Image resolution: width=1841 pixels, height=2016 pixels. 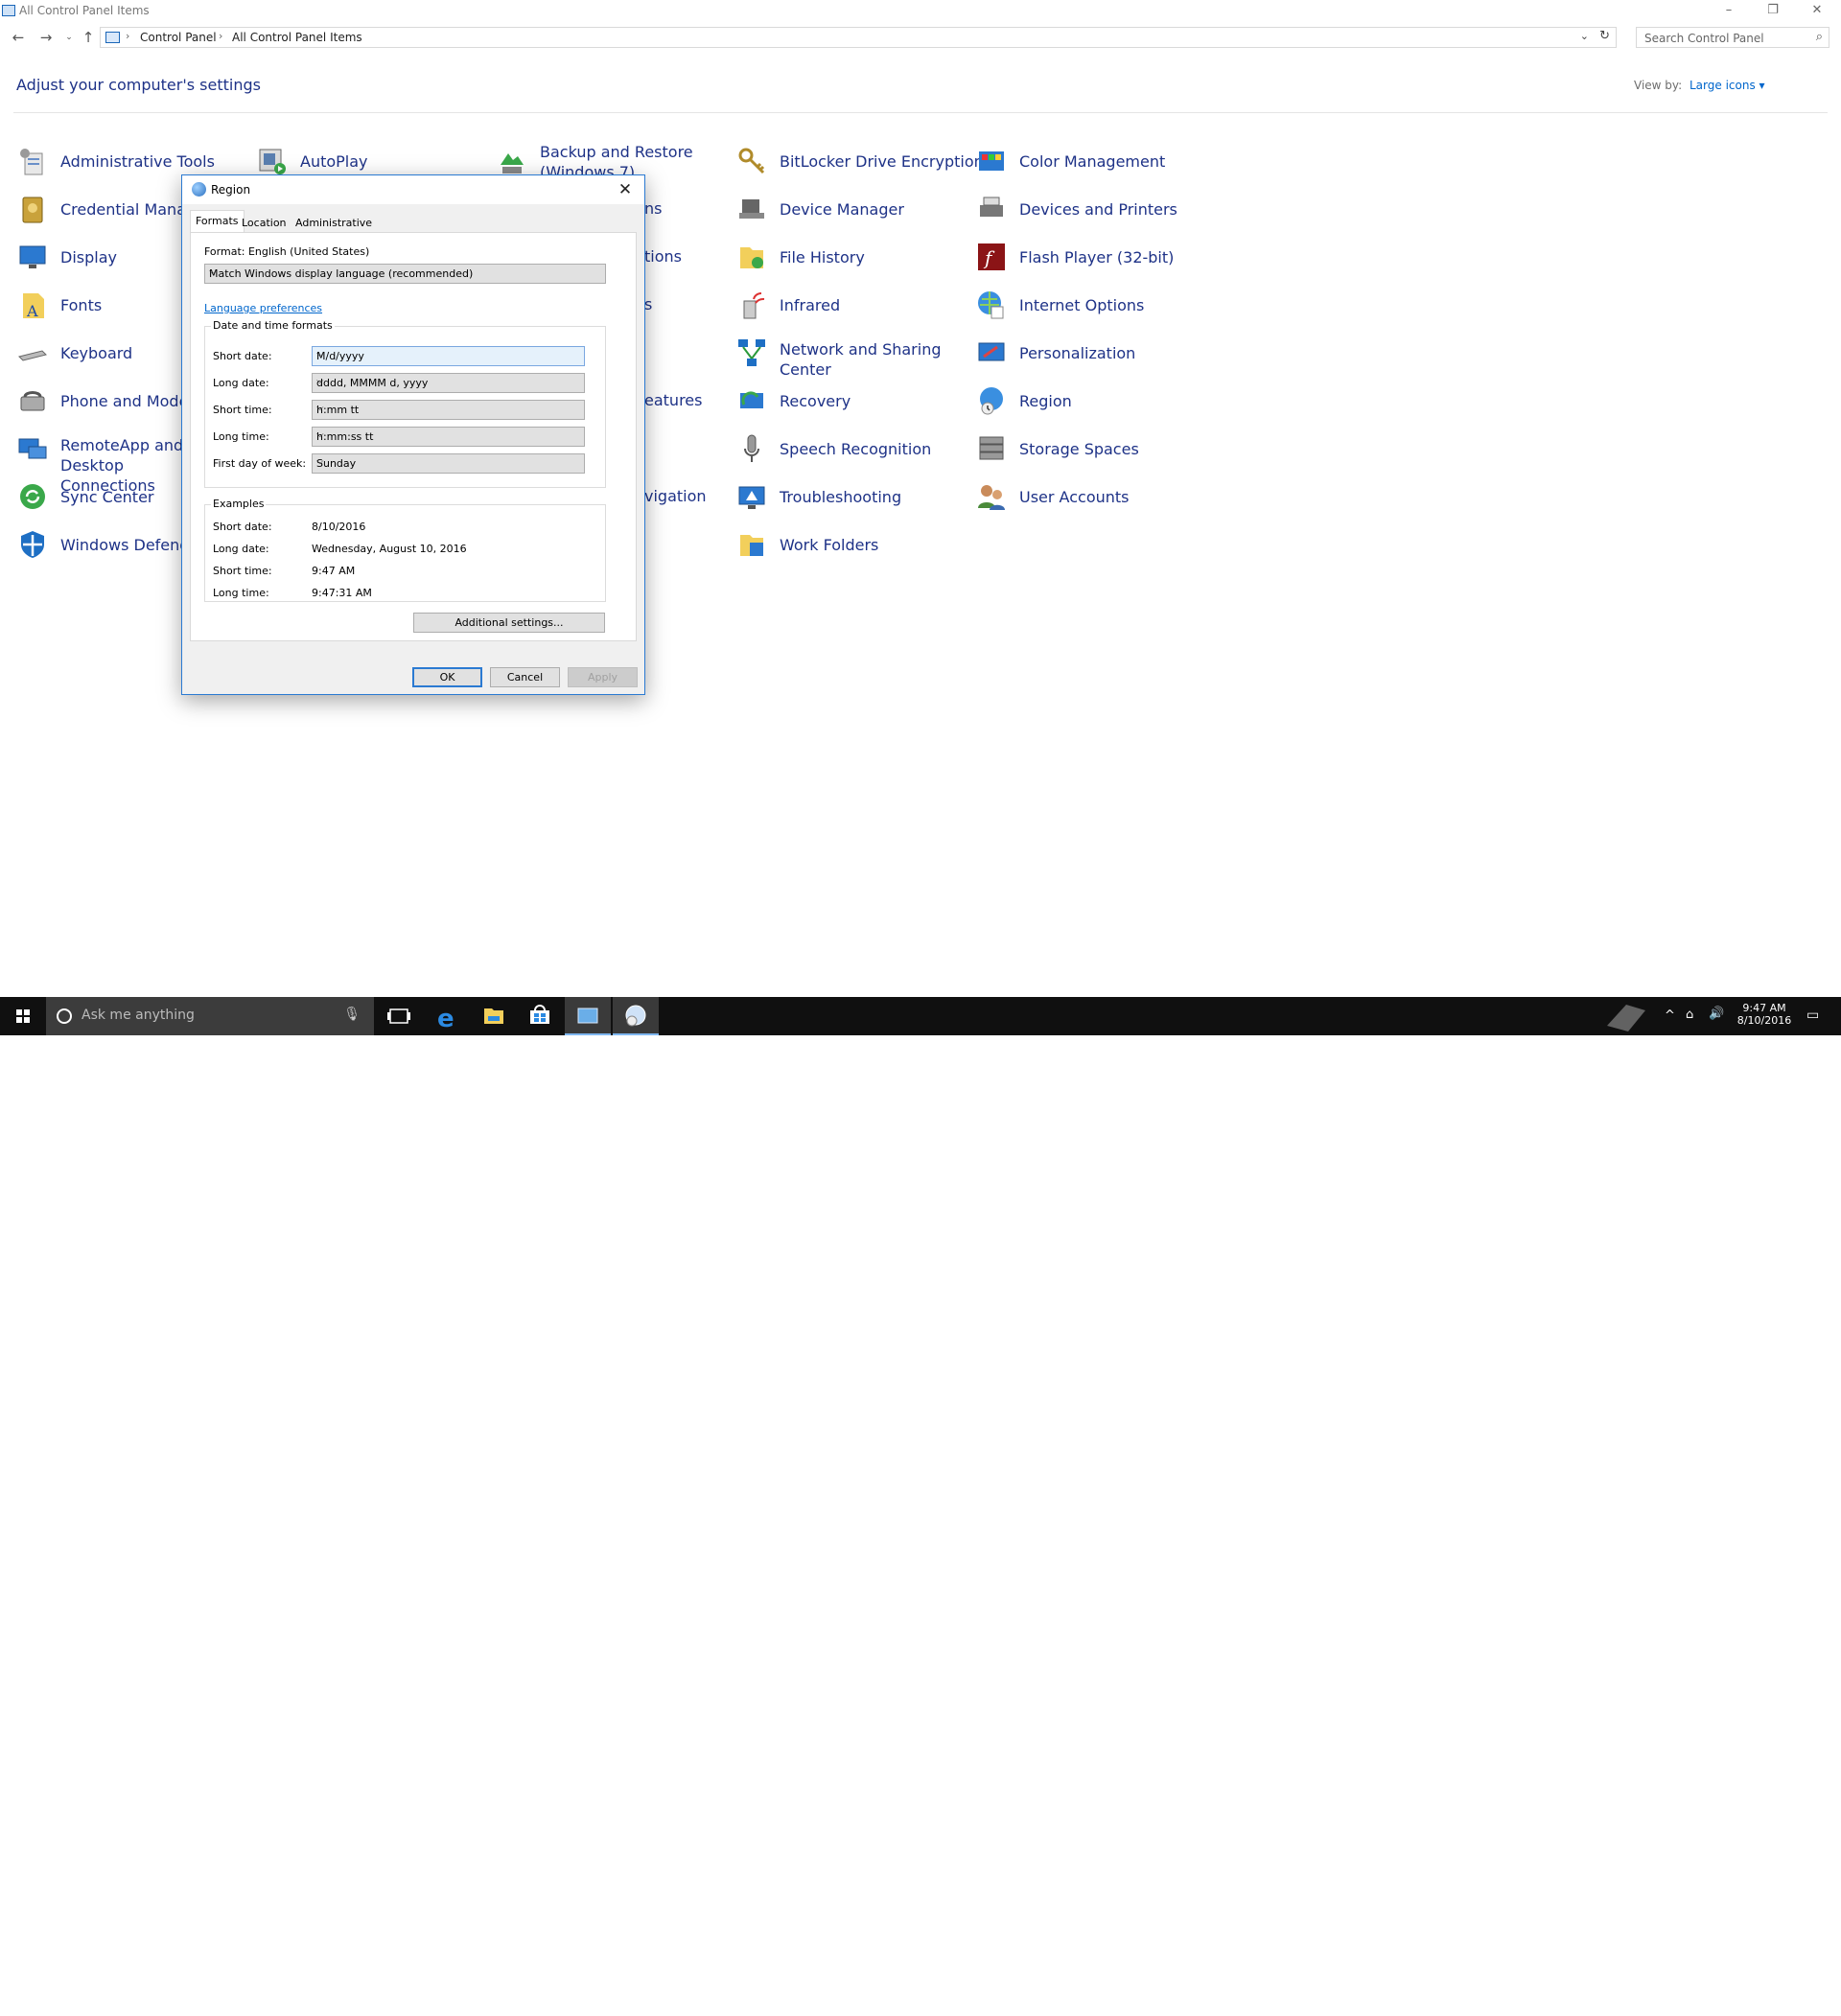 What do you see at coordinates (636, 1016) in the screenshot?
I see `region-taskbar-icon` at bounding box center [636, 1016].